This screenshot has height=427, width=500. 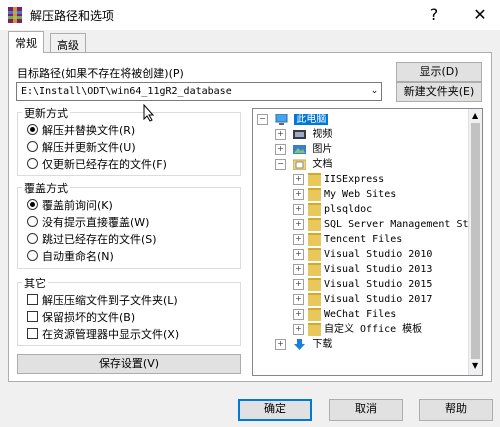 What do you see at coordinates (32, 299) in the screenshot?
I see `checkbox-extract-subfolder` at bounding box center [32, 299].